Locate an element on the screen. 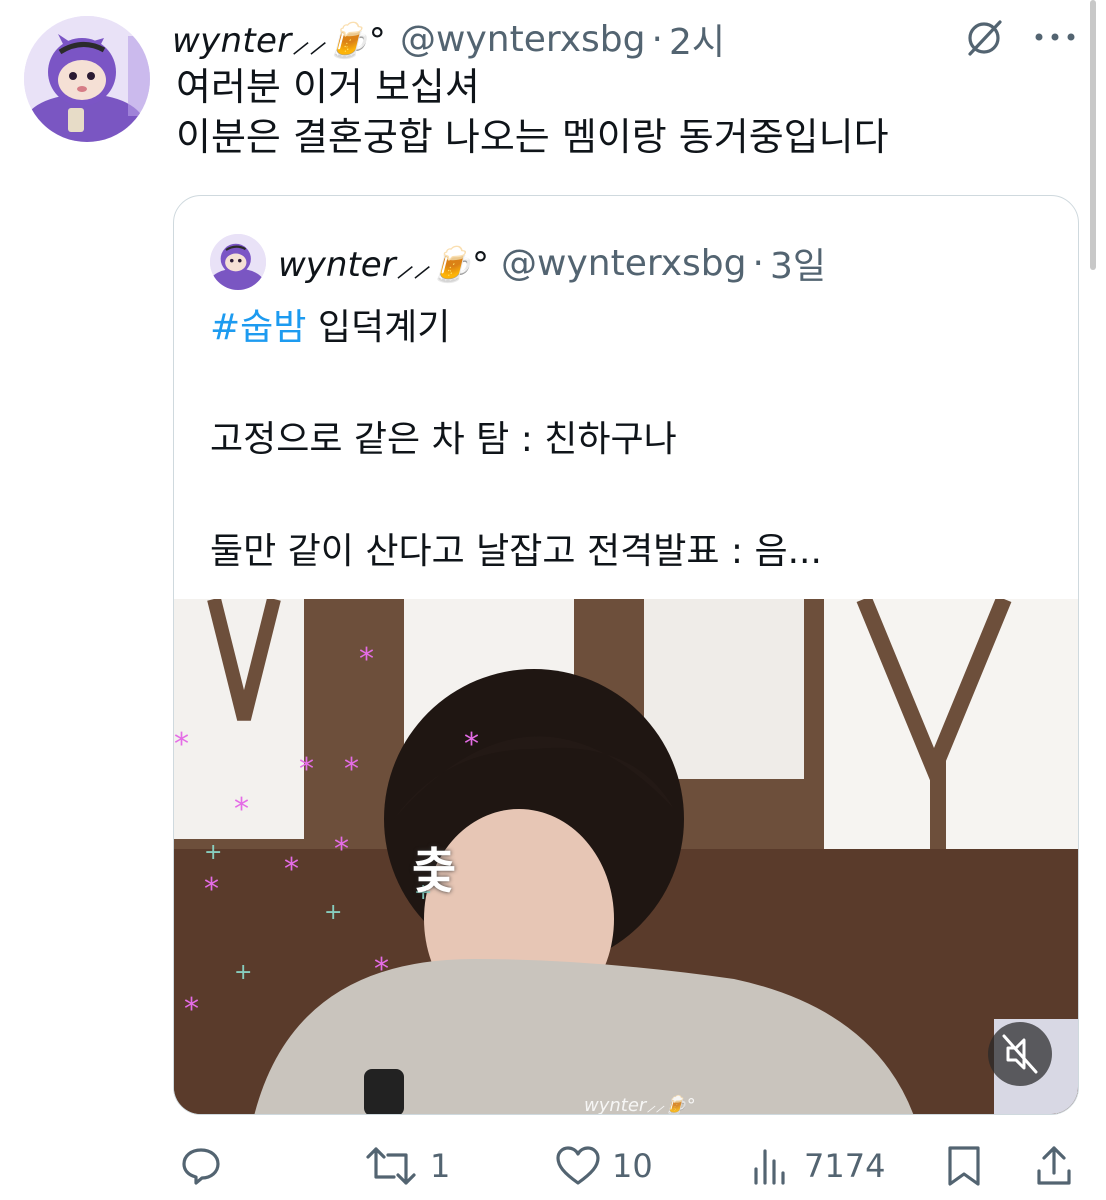 This screenshot has width=1106, height=1200. quoted-avatar-image is located at coordinates (238, 262).